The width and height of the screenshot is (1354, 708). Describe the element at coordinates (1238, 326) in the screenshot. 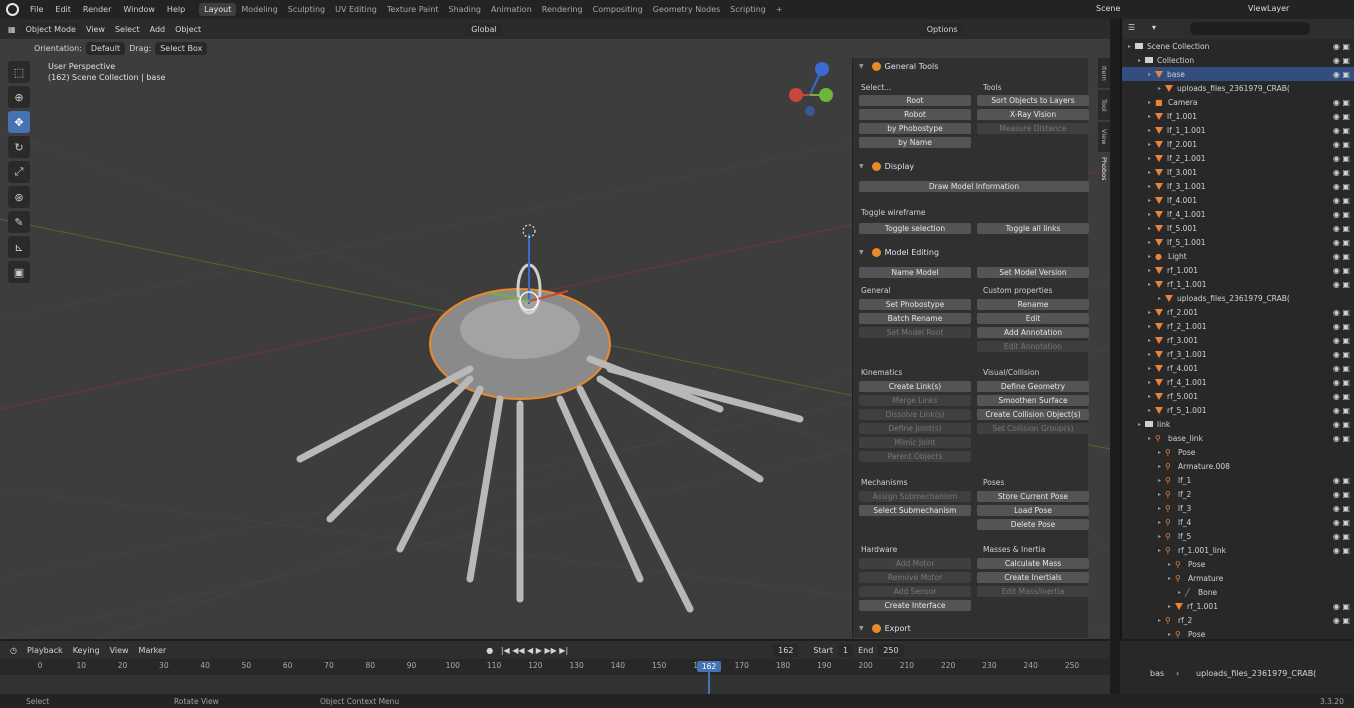

I see `outliner-row: ▸ rf_2_1.001 ◉ ▣` at that location.